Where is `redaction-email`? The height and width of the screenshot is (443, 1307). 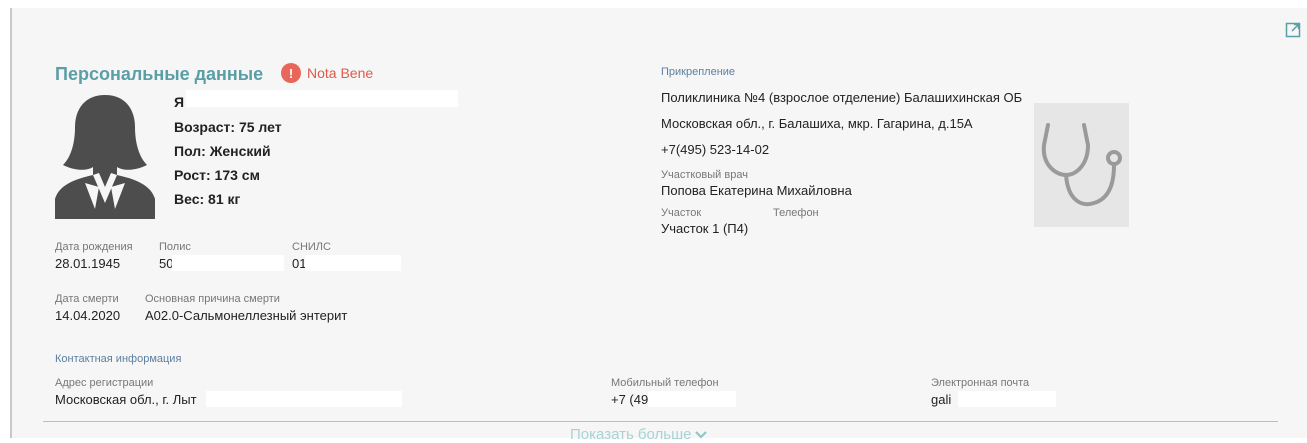 redaction-email is located at coordinates (1007, 399).